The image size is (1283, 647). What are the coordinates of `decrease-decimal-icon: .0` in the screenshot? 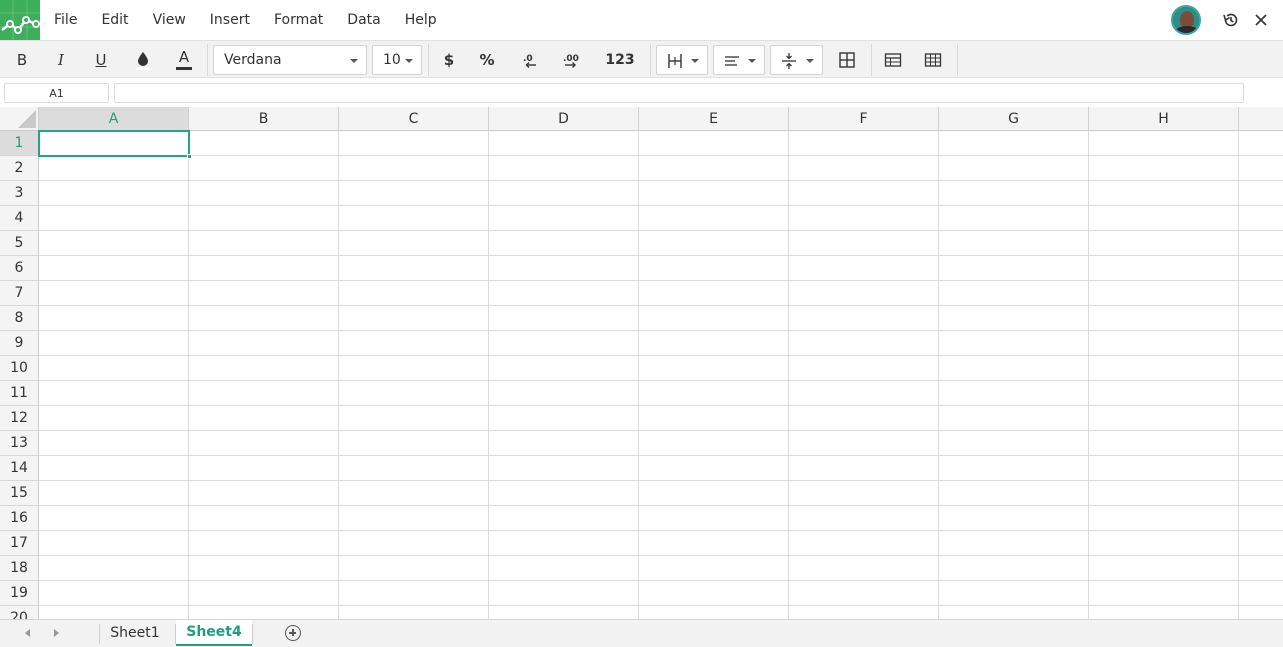 It's located at (529, 60).